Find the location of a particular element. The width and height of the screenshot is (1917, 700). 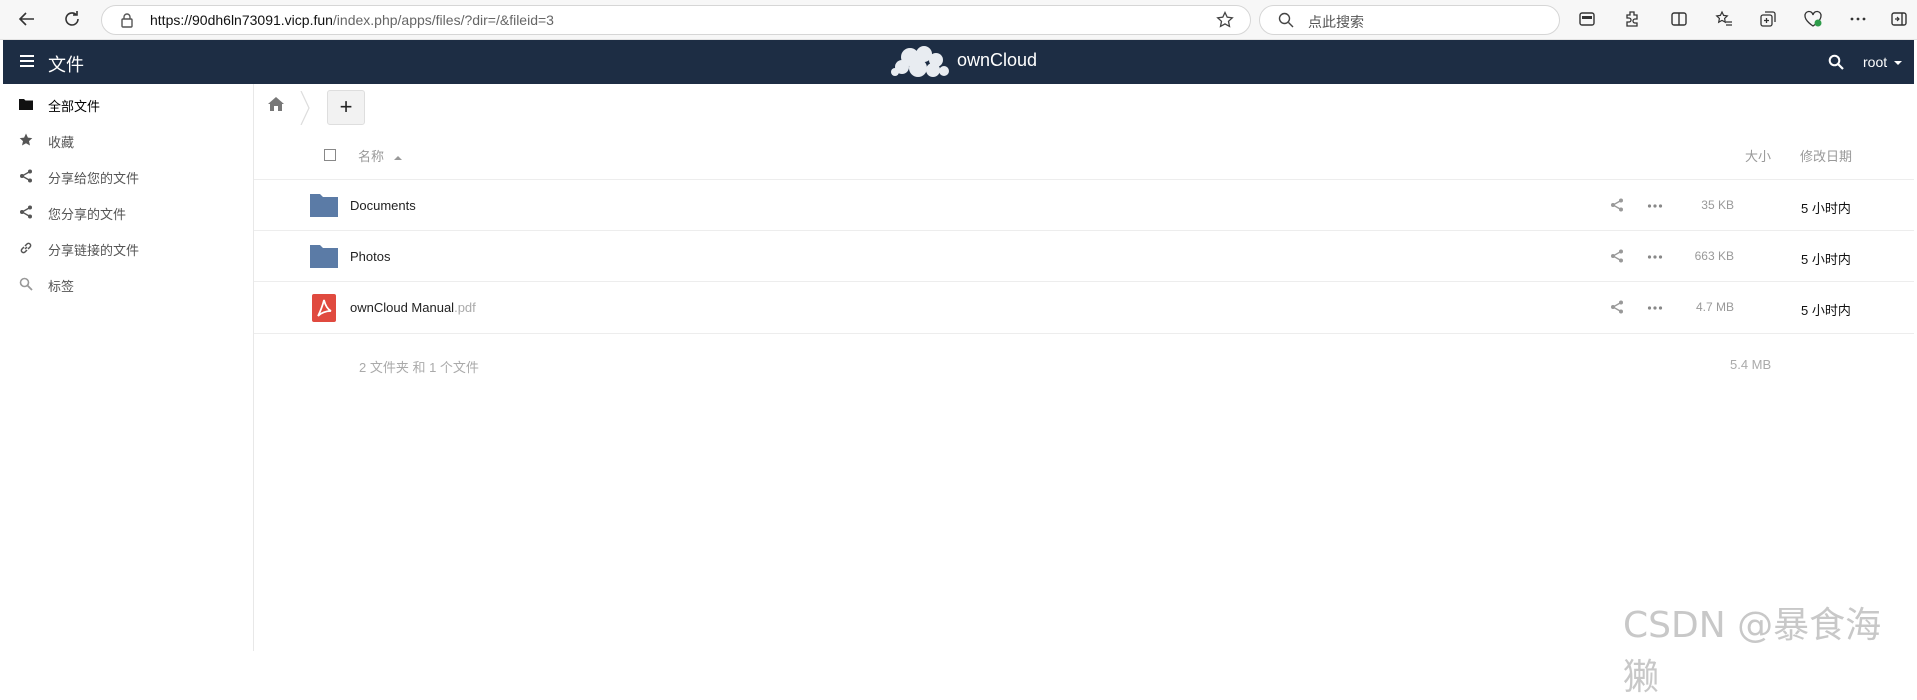

home-icon is located at coordinates (276, 106).